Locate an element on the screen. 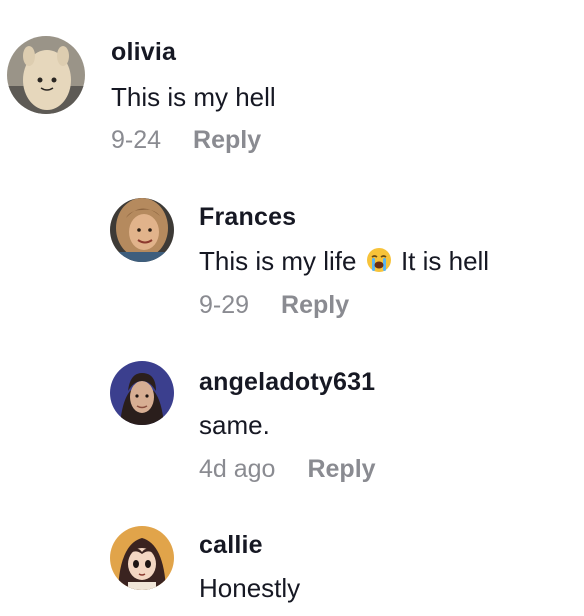 This screenshot has height=616, width=584. man-photo-avatar-icon is located at coordinates (142, 393).